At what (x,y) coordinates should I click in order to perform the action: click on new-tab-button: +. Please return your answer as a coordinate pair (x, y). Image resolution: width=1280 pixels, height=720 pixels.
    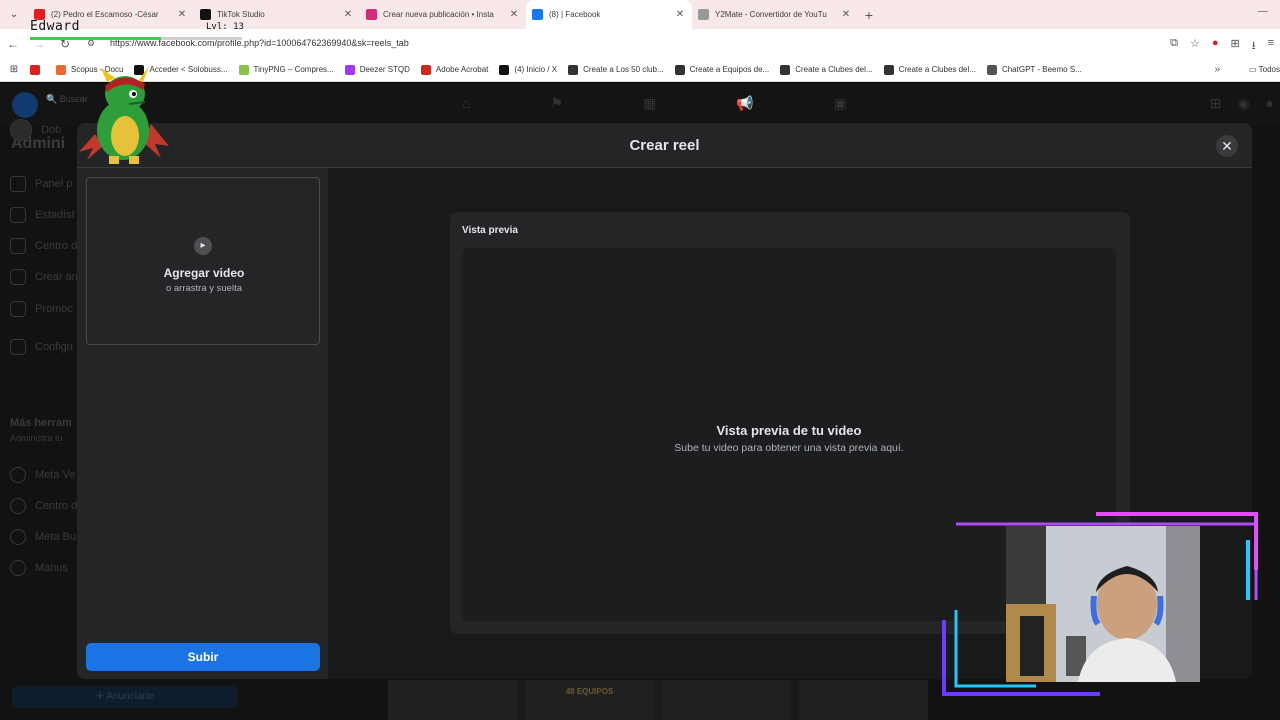
    Looking at the image, I should click on (869, 15).